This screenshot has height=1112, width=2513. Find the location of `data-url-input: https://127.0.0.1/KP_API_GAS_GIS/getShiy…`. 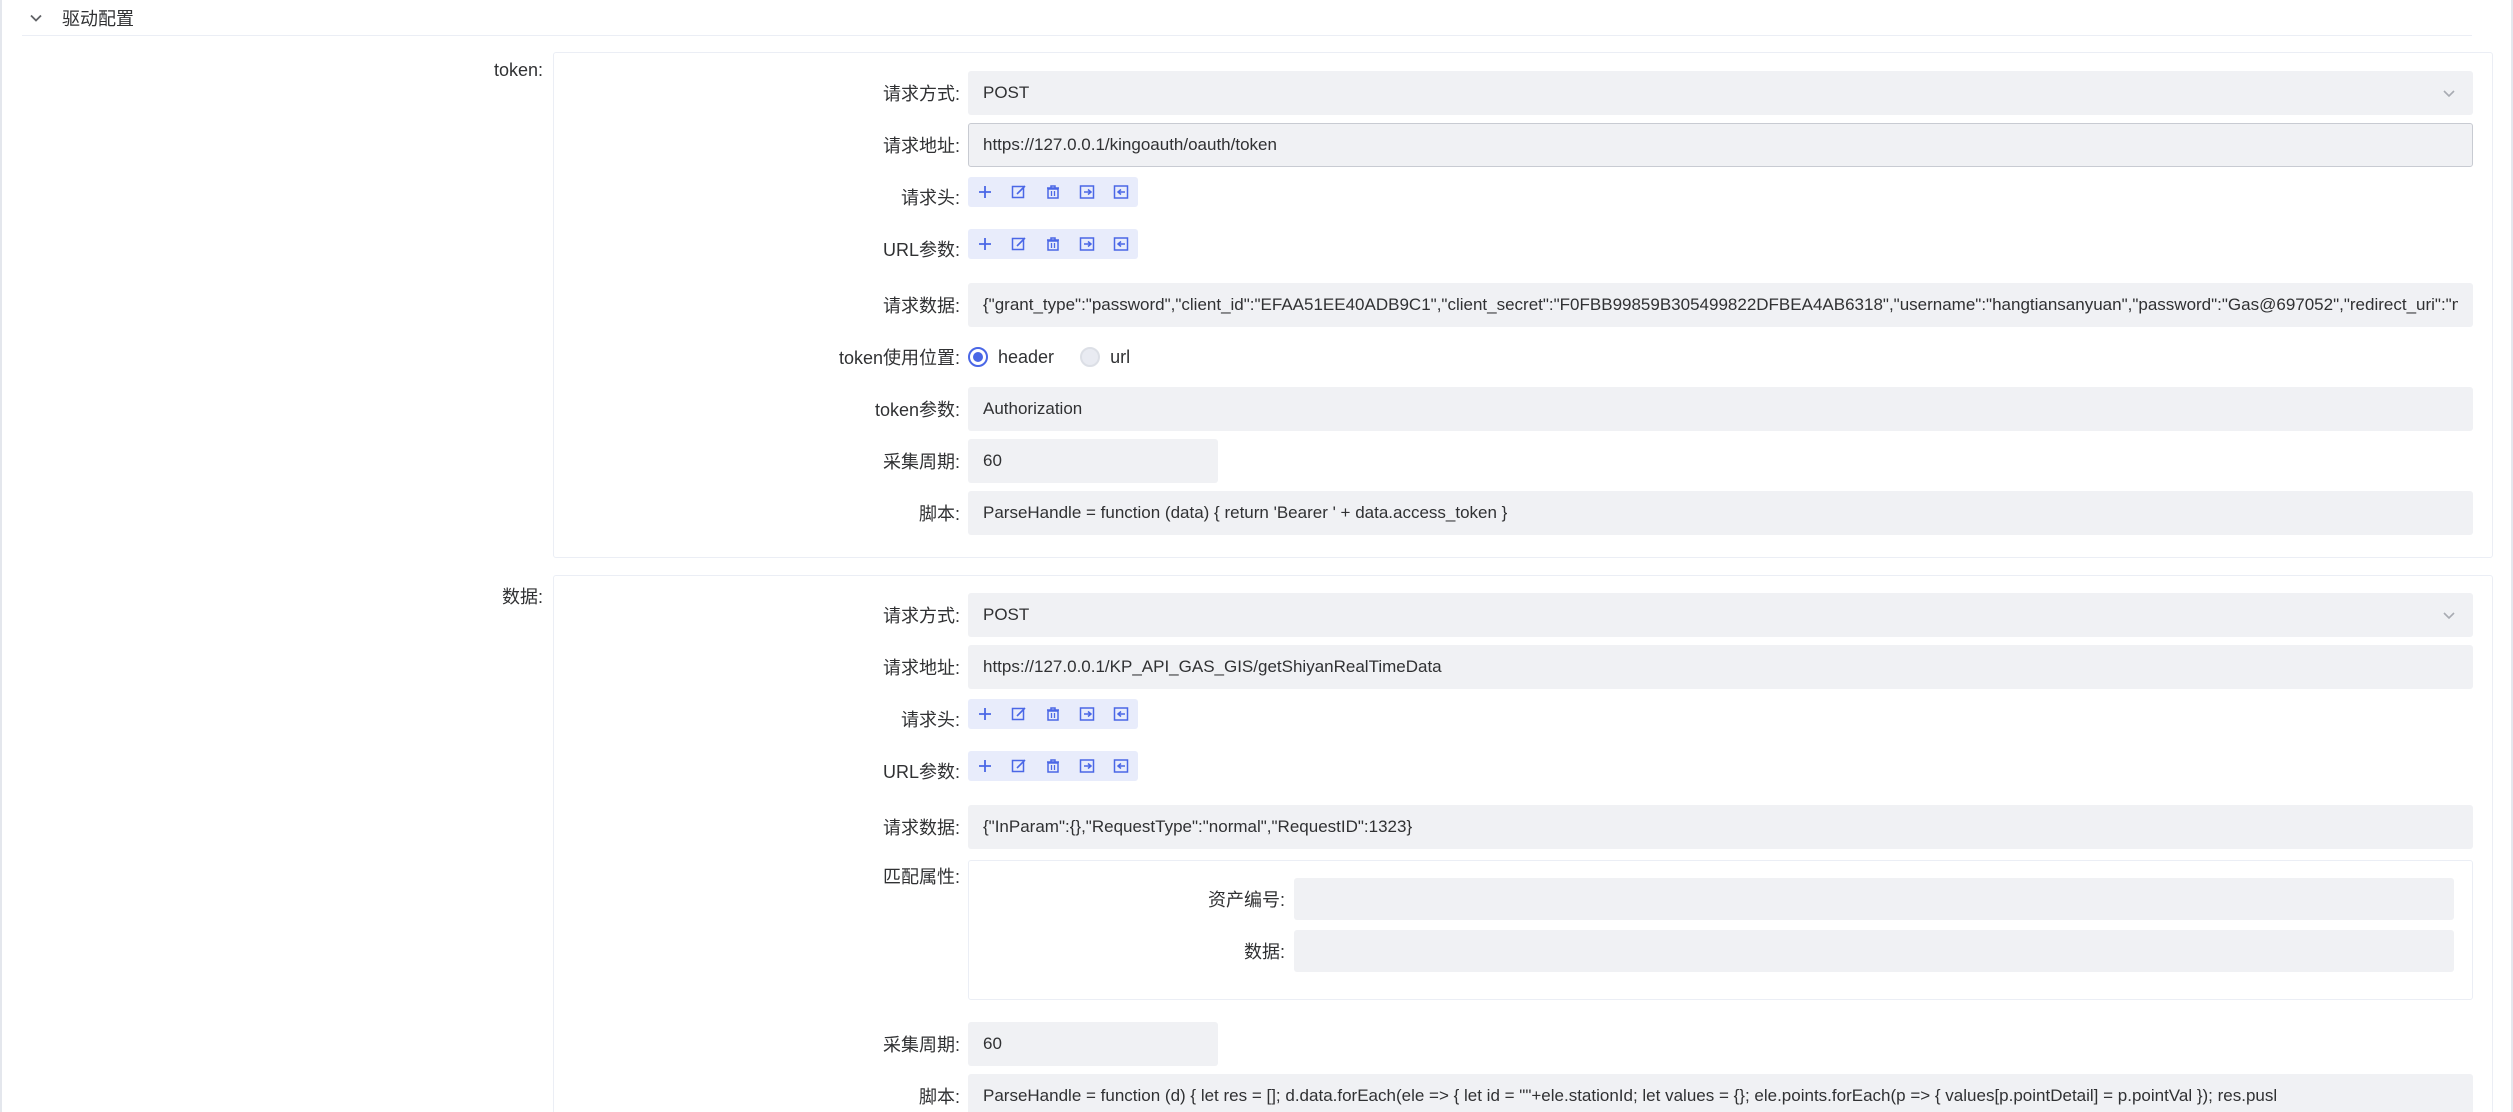

data-url-input: https://127.0.0.1/KP_API_GAS_GIS/getShiy… is located at coordinates (1720, 667).